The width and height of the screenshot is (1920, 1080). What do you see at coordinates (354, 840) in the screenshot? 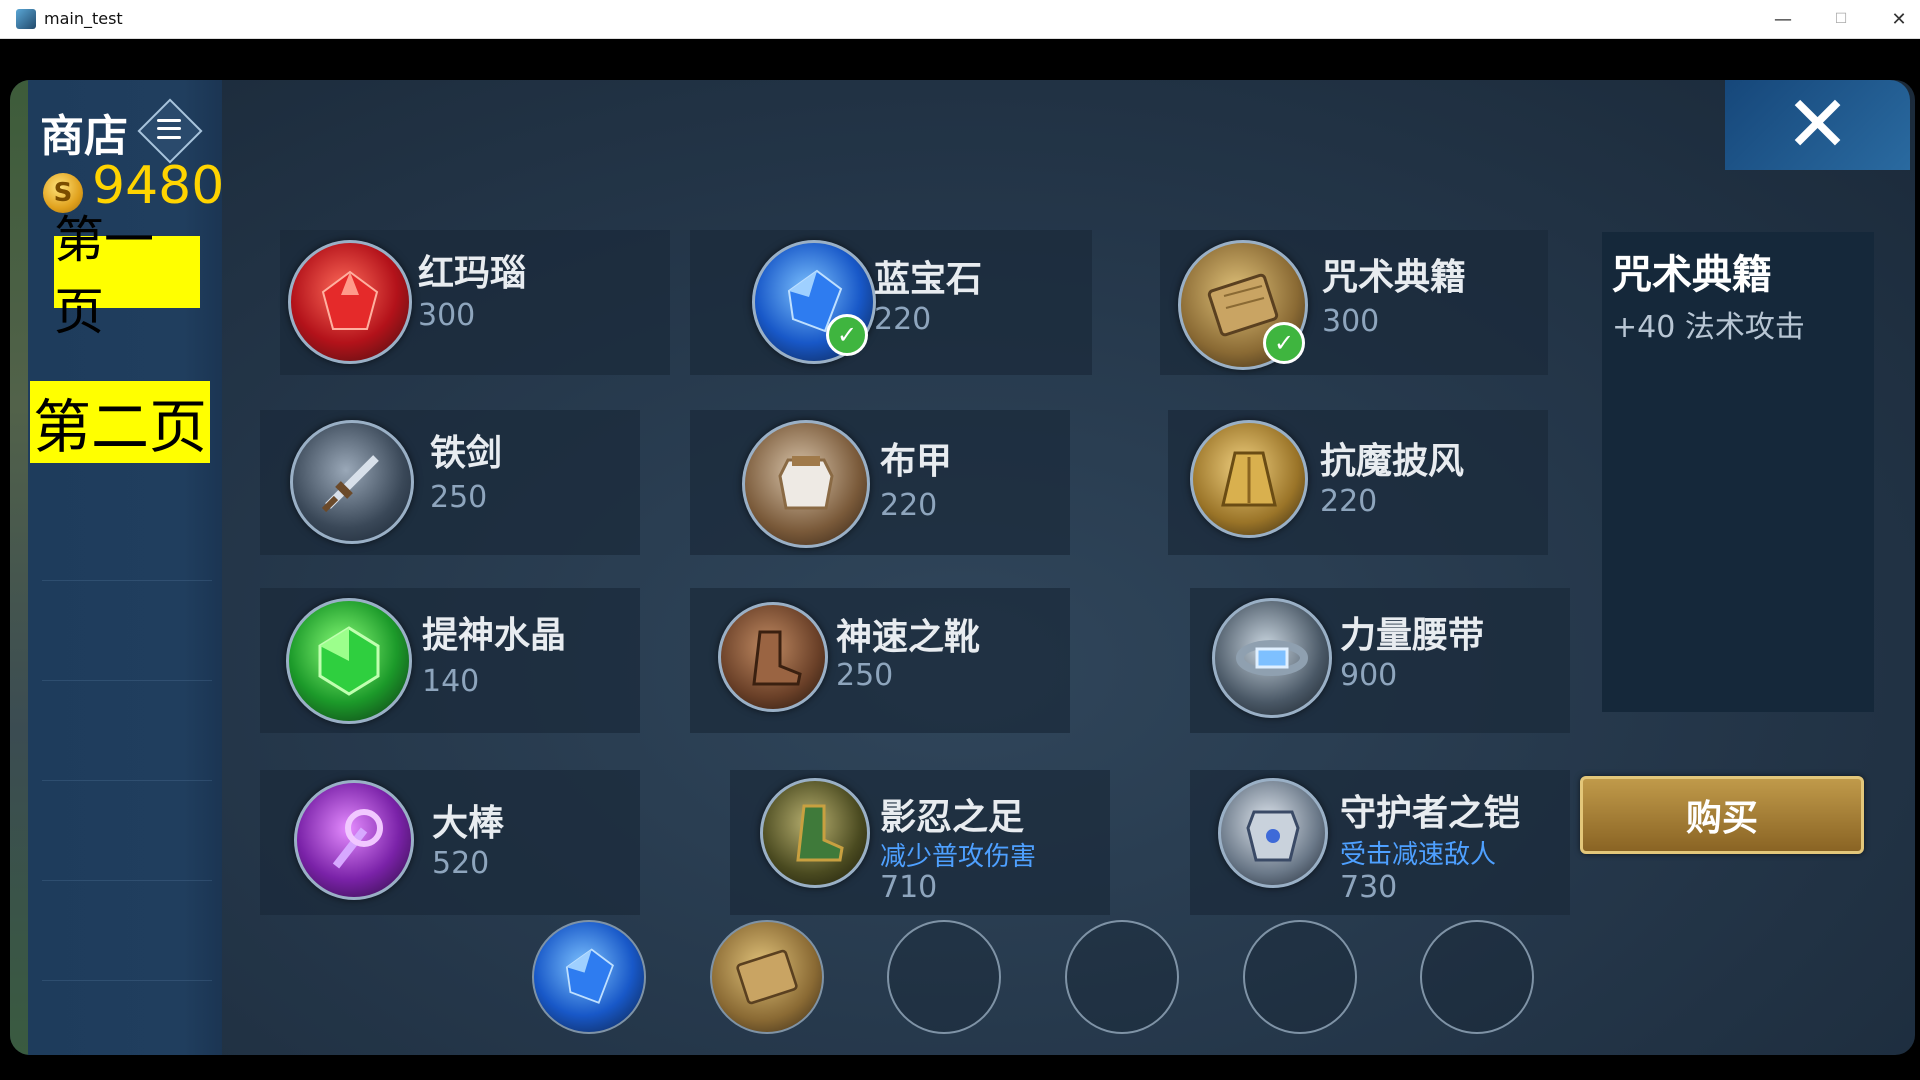
I see `big-staff-icon` at bounding box center [354, 840].